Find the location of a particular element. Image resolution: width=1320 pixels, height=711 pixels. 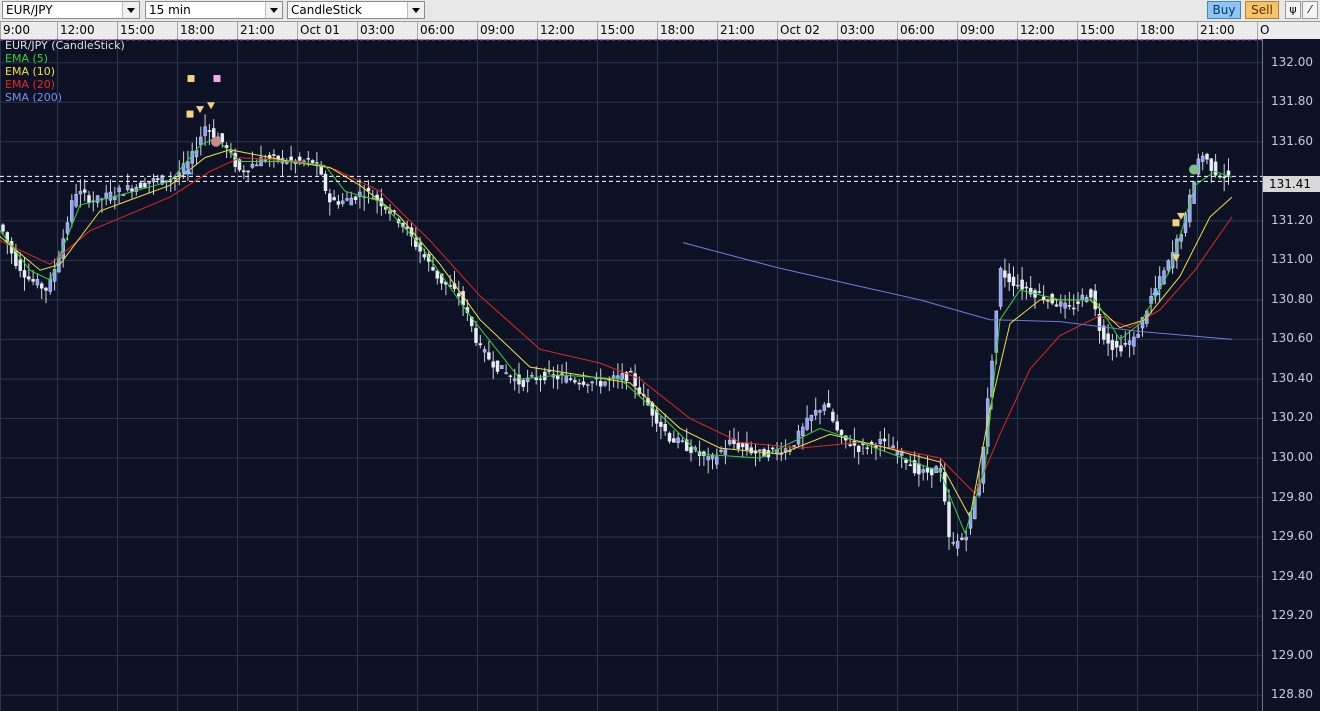

price-tick-label: 130.40 is located at coordinates (1292, 377).